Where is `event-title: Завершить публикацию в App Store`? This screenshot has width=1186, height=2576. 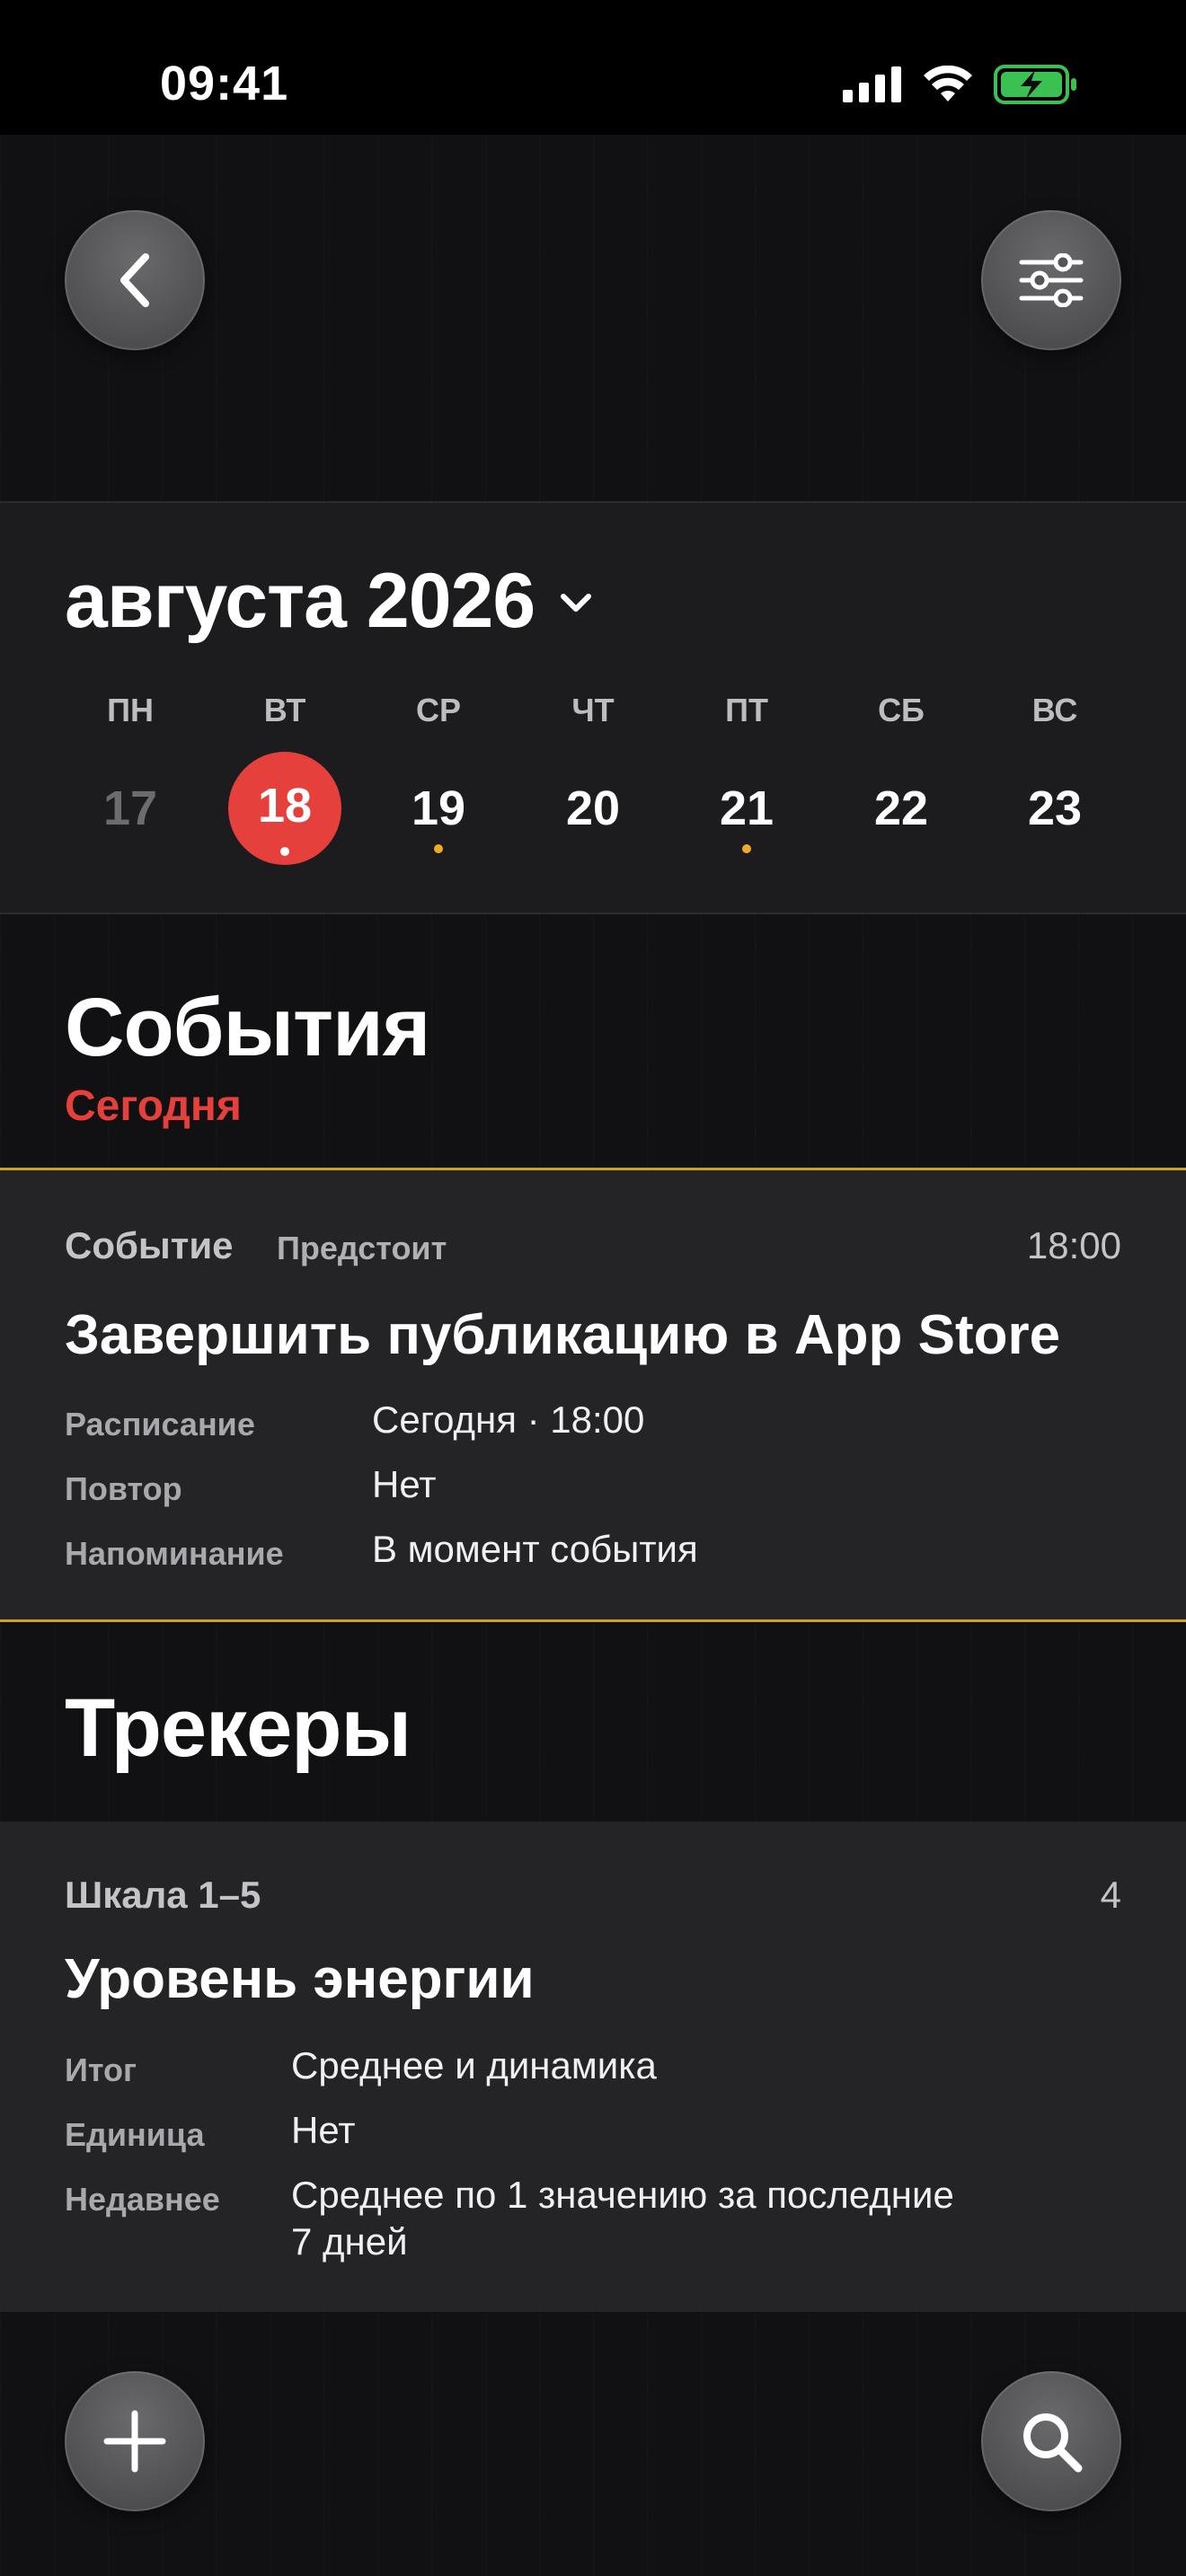 event-title: Завершить публикацию в App Store is located at coordinates (563, 1335).